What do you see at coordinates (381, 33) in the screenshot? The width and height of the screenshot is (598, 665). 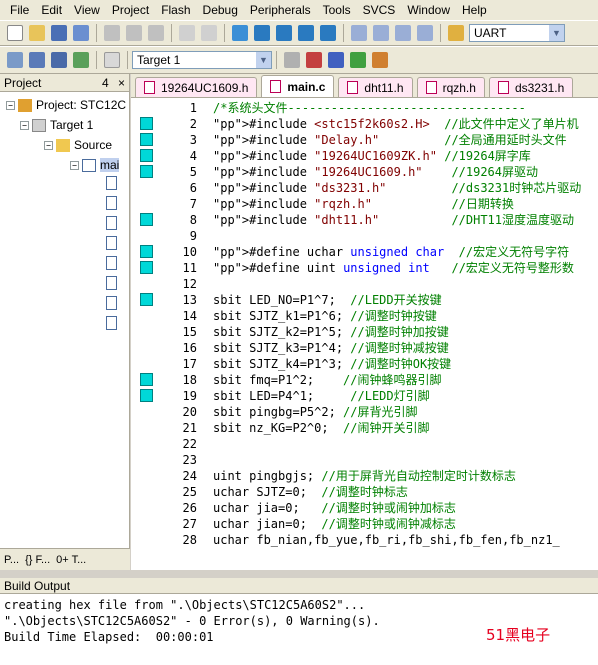 I see `unindent-icon` at bounding box center [381, 33].